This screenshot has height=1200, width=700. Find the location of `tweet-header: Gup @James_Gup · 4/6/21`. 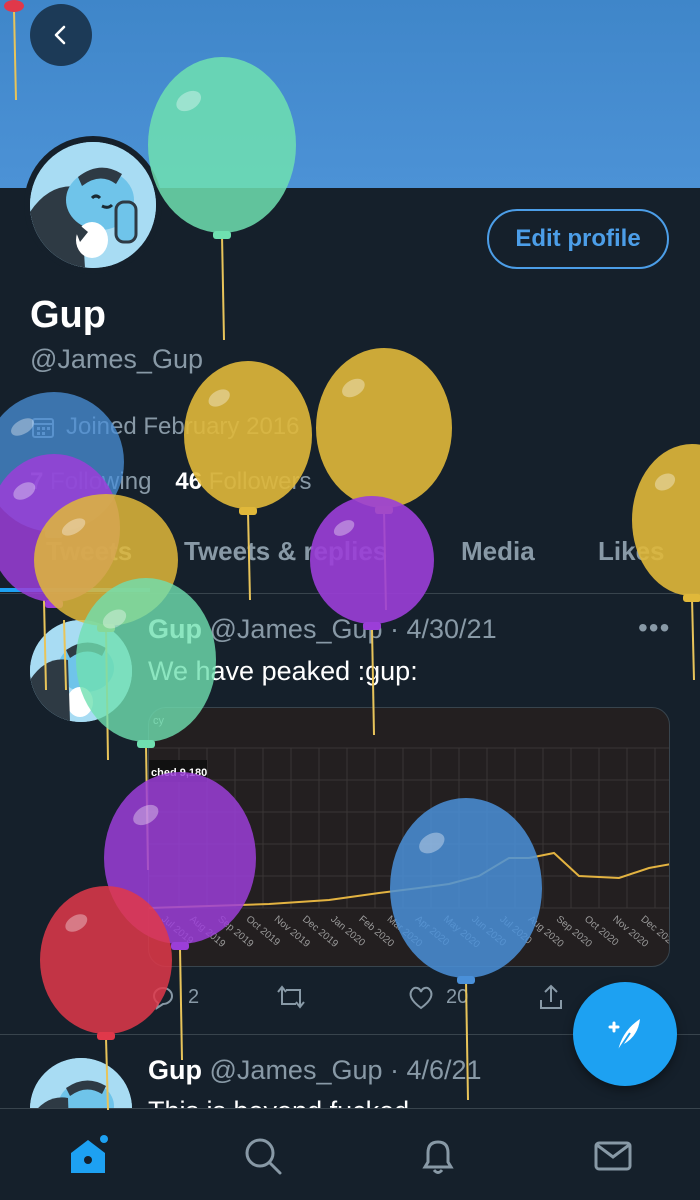

tweet-header: Gup @James_Gup · 4/6/21 is located at coordinates (315, 1070).